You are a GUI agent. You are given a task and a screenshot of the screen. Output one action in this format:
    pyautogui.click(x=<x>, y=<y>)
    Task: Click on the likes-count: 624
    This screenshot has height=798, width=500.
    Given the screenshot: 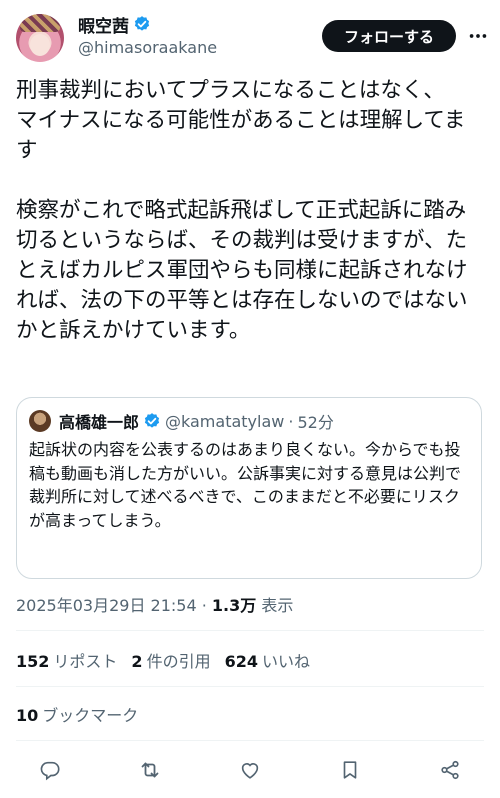 What is the action you would take?
    pyautogui.click(x=241, y=661)
    